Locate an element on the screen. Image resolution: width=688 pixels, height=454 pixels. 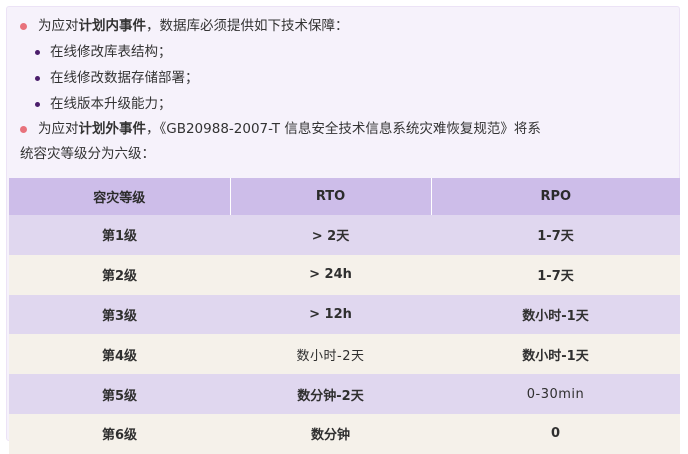
level-cell: 第6级 is located at coordinates (119, 433).